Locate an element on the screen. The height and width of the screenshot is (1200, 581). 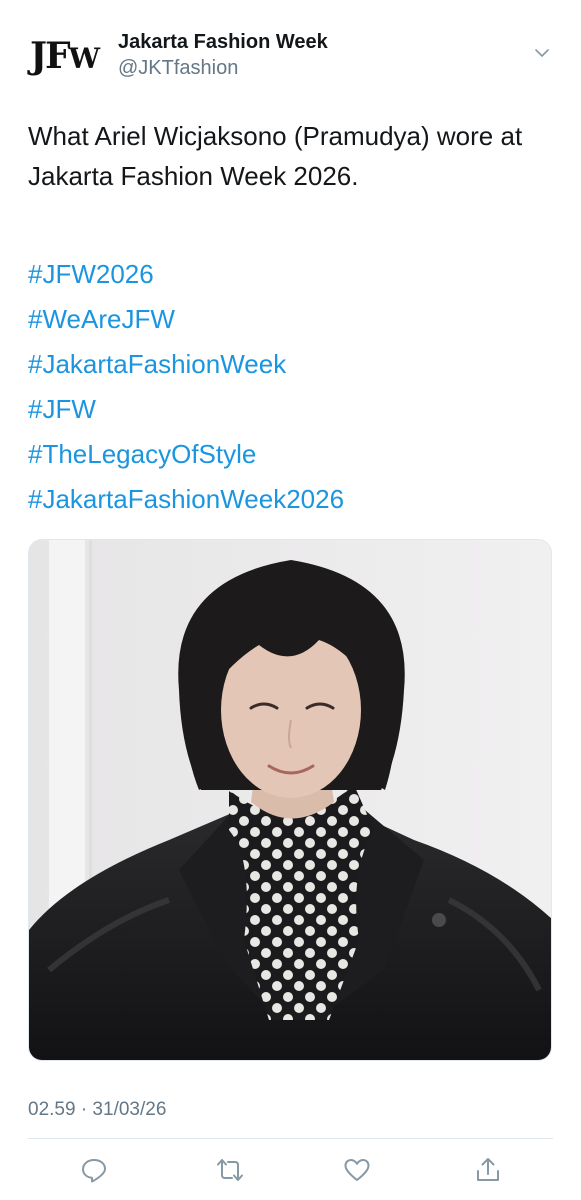
tweet-action-bar is located at coordinates (290, 1170).